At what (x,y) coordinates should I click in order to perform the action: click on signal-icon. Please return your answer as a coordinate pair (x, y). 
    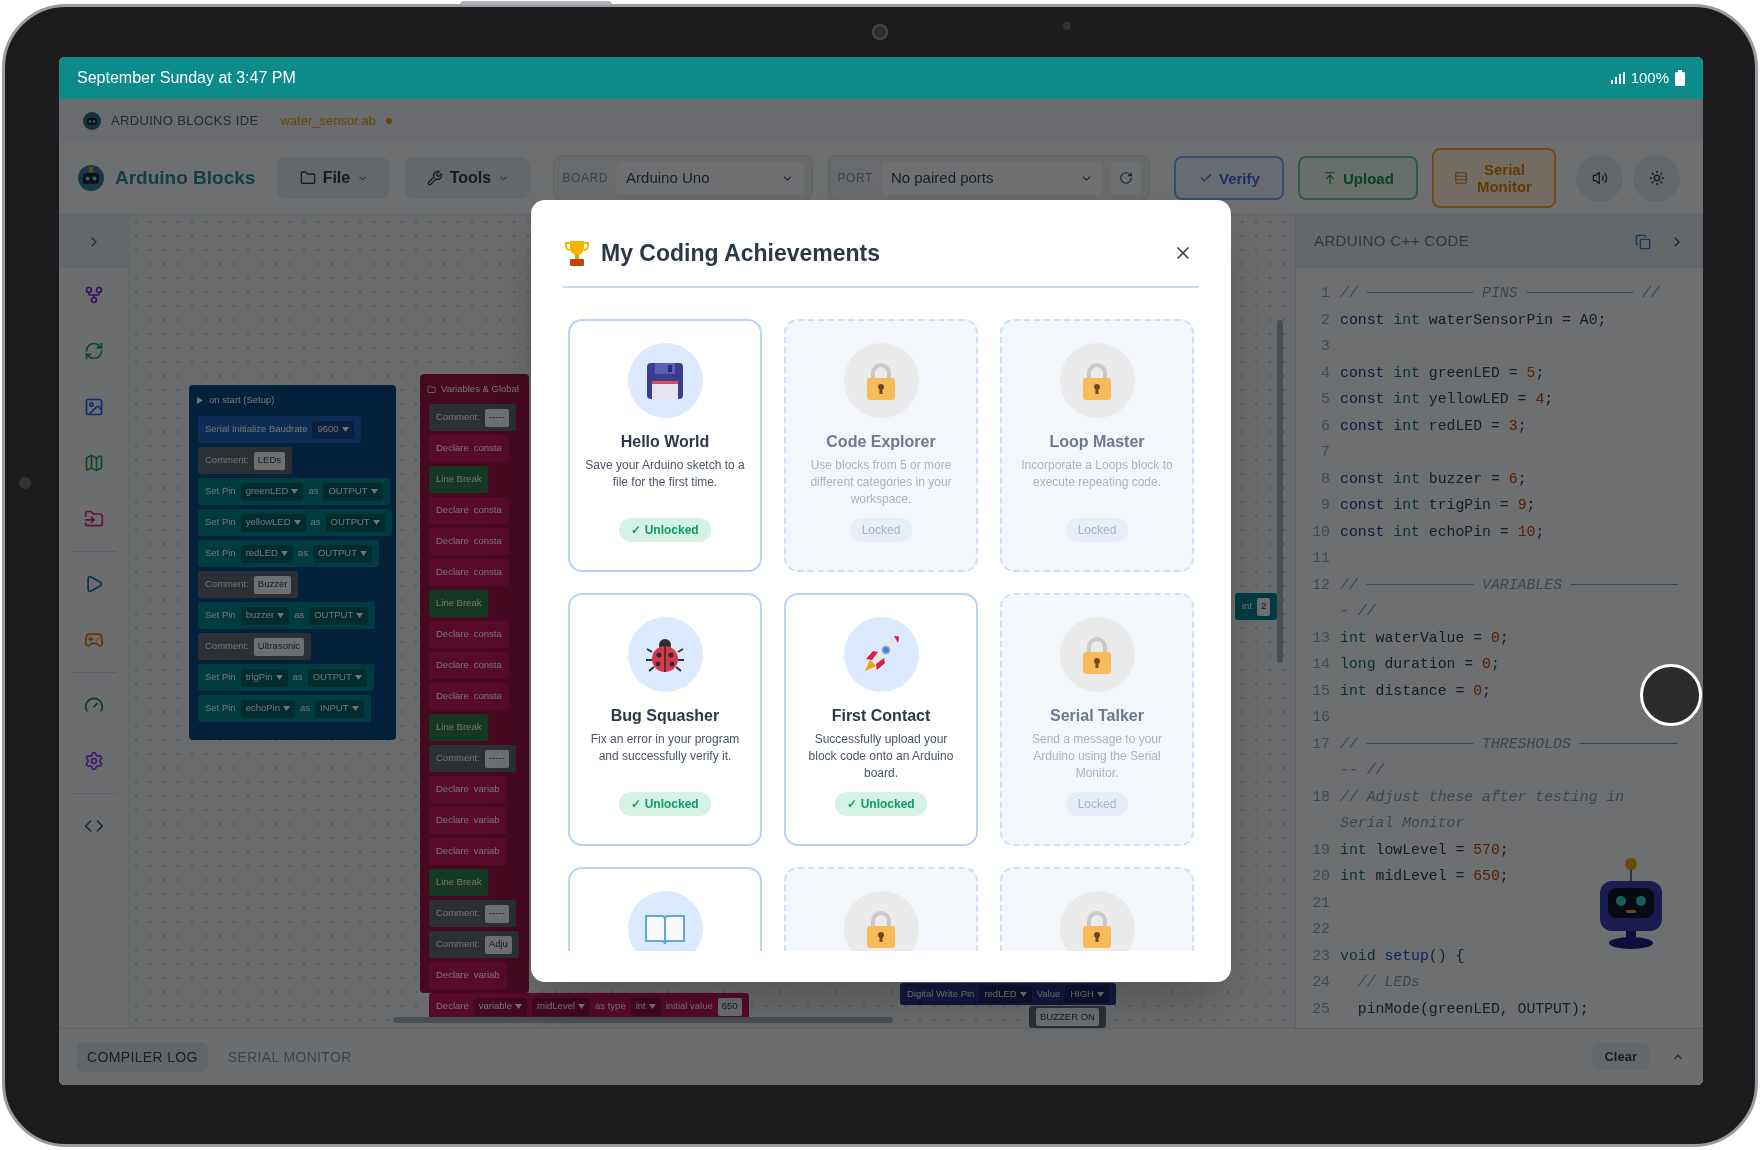
    Looking at the image, I should click on (1617, 78).